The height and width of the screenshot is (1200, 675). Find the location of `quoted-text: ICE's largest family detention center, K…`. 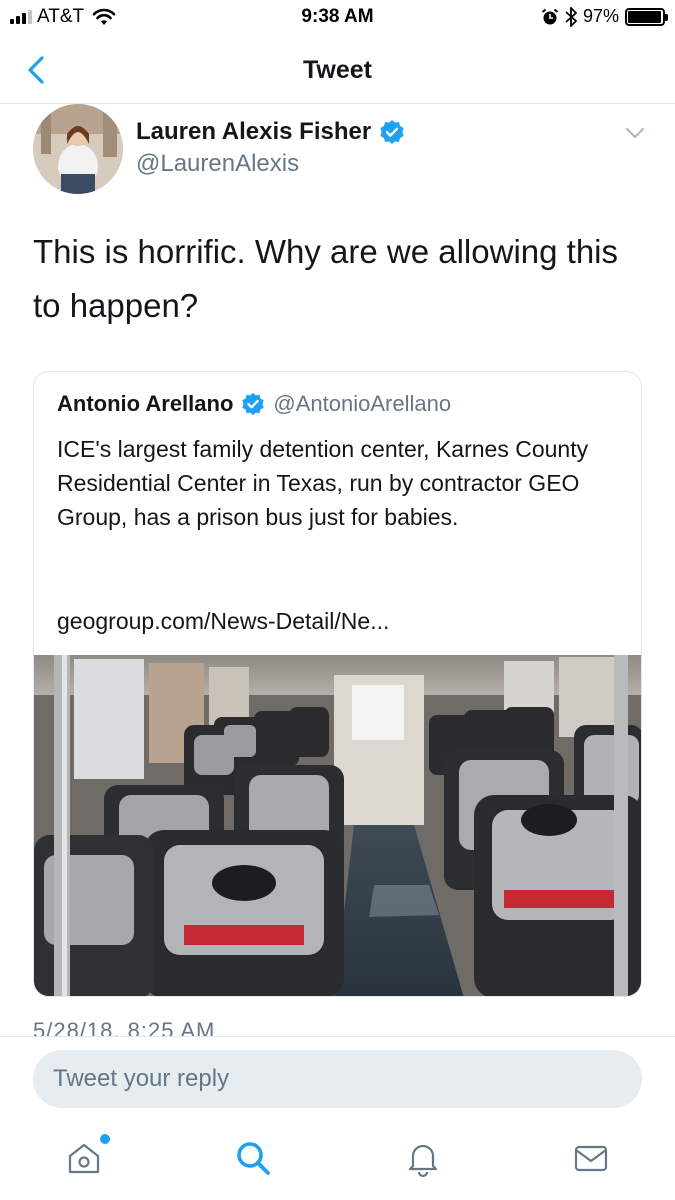

quoted-text: ICE's largest family detention center, K… is located at coordinates (323, 483).